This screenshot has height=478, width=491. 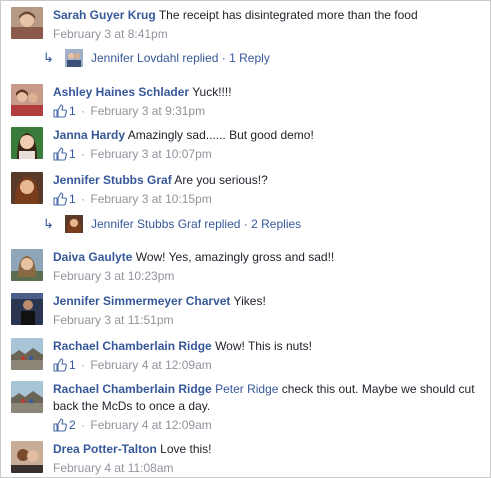 I want to click on reply-author: Jennifer Stubbs Graf, so click(x=146, y=224).